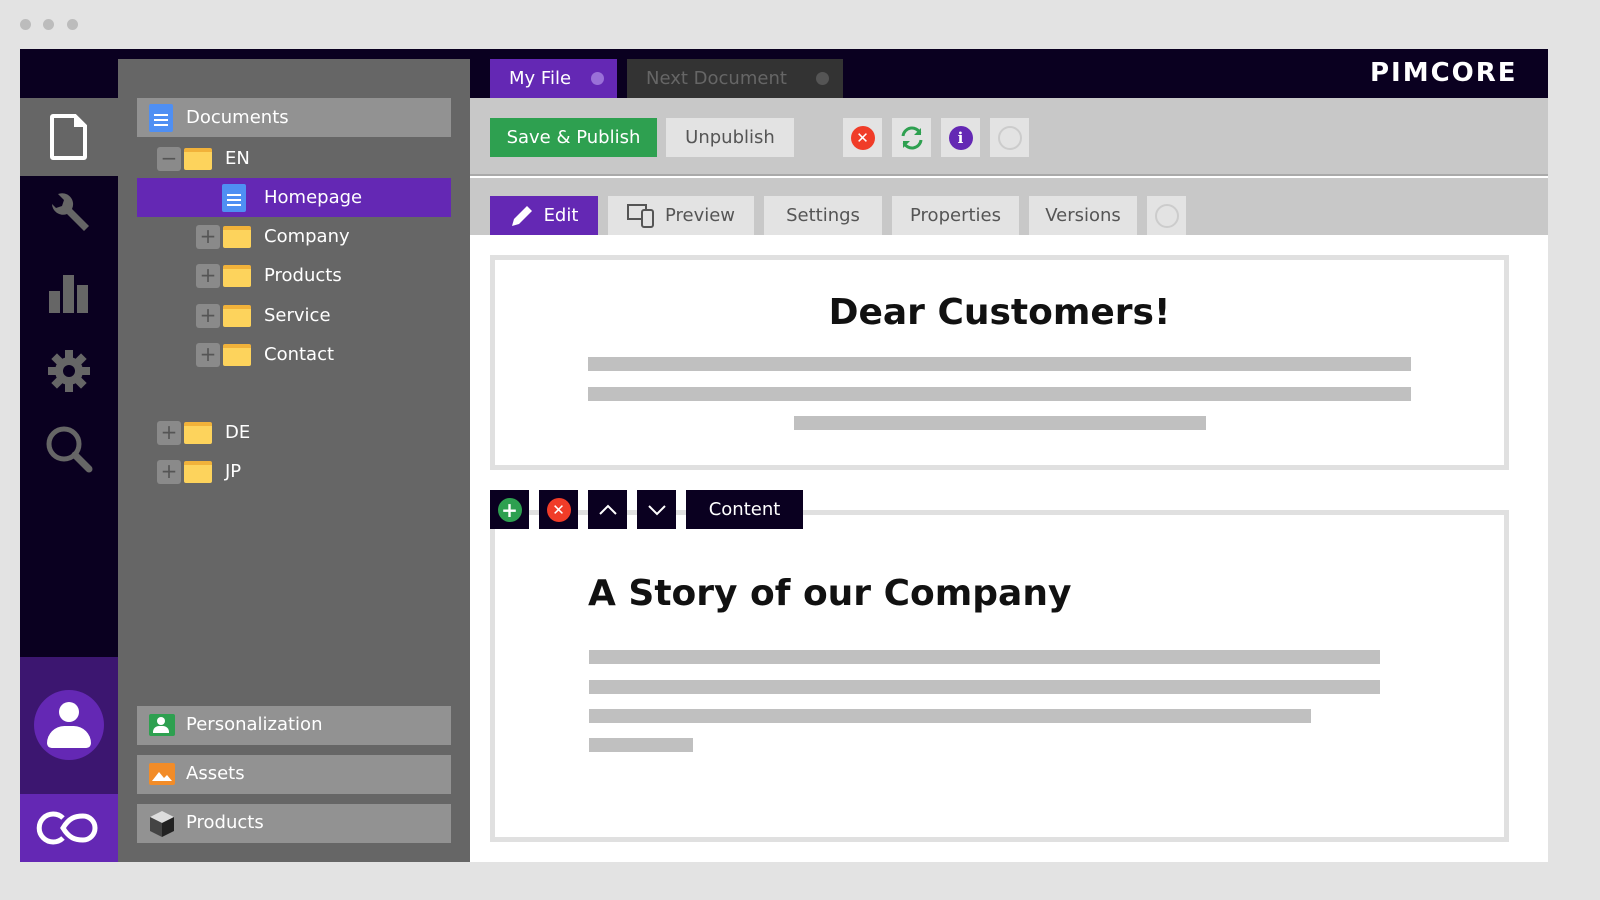 This screenshot has width=1600, height=900. I want to click on heading-dear-customers: Dear Customers!, so click(999, 312).